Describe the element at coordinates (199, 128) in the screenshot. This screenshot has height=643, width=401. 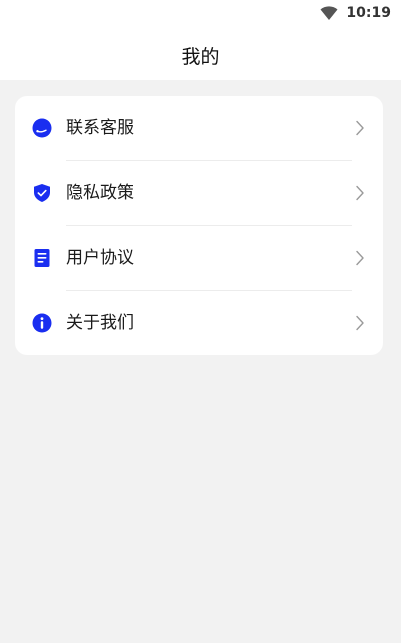
I see `menu-item-contact-service: 联系客服` at that location.